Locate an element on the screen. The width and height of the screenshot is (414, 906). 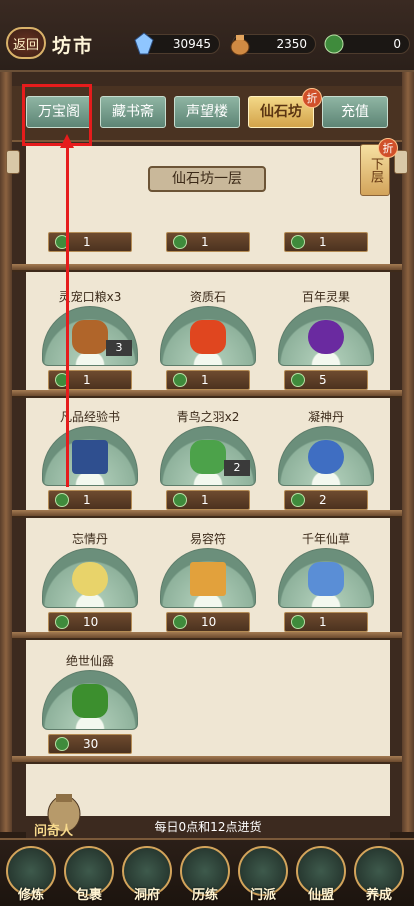
price-tag: 30 is located at coordinates (90, 744).